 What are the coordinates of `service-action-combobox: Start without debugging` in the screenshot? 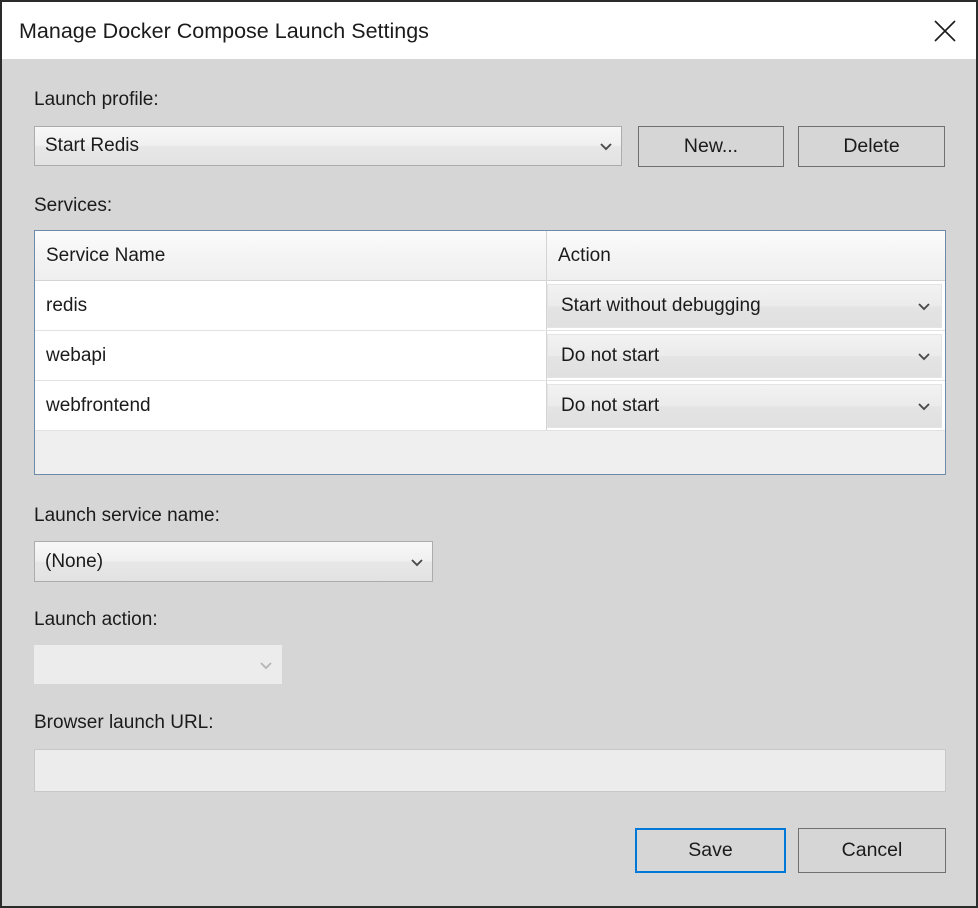 It's located at (744, 305).